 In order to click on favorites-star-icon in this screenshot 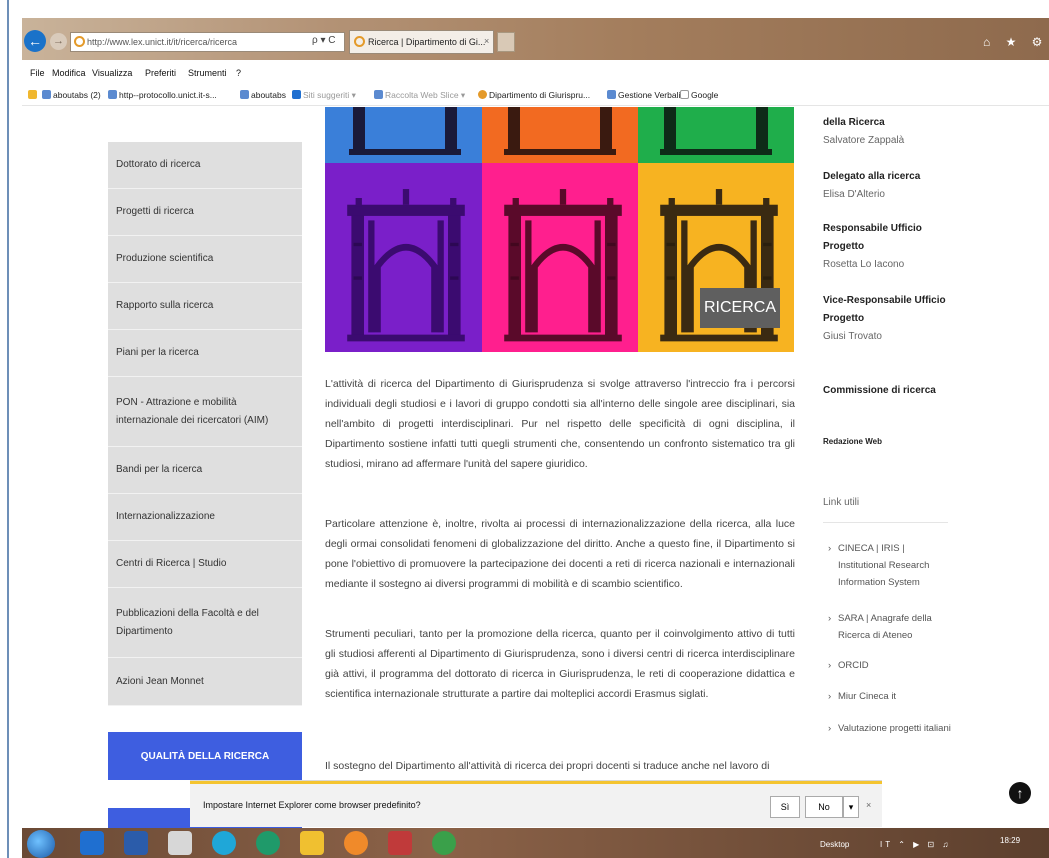, I will do `click(33, 95)`.